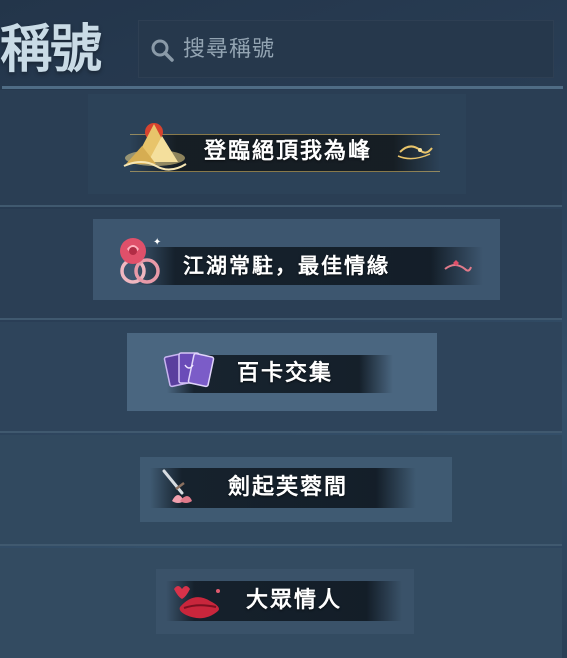 This screenshot has height=658, width=567. I want to click on search-placeholder: 搜尋稱號, so click(229, 49).